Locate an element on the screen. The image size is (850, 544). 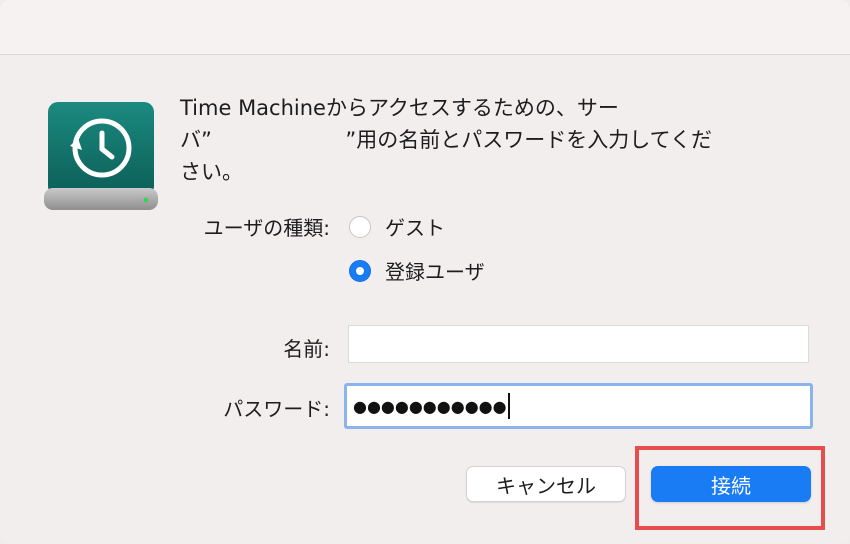
message-line-3: さい。 is located at coordinates (211, 172).